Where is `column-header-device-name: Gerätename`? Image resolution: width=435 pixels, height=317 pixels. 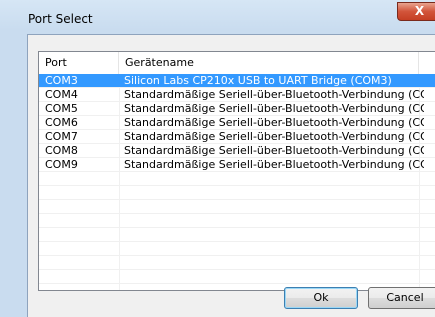
column-header-device-name: Gerätename is located at coordinates (269, 63).